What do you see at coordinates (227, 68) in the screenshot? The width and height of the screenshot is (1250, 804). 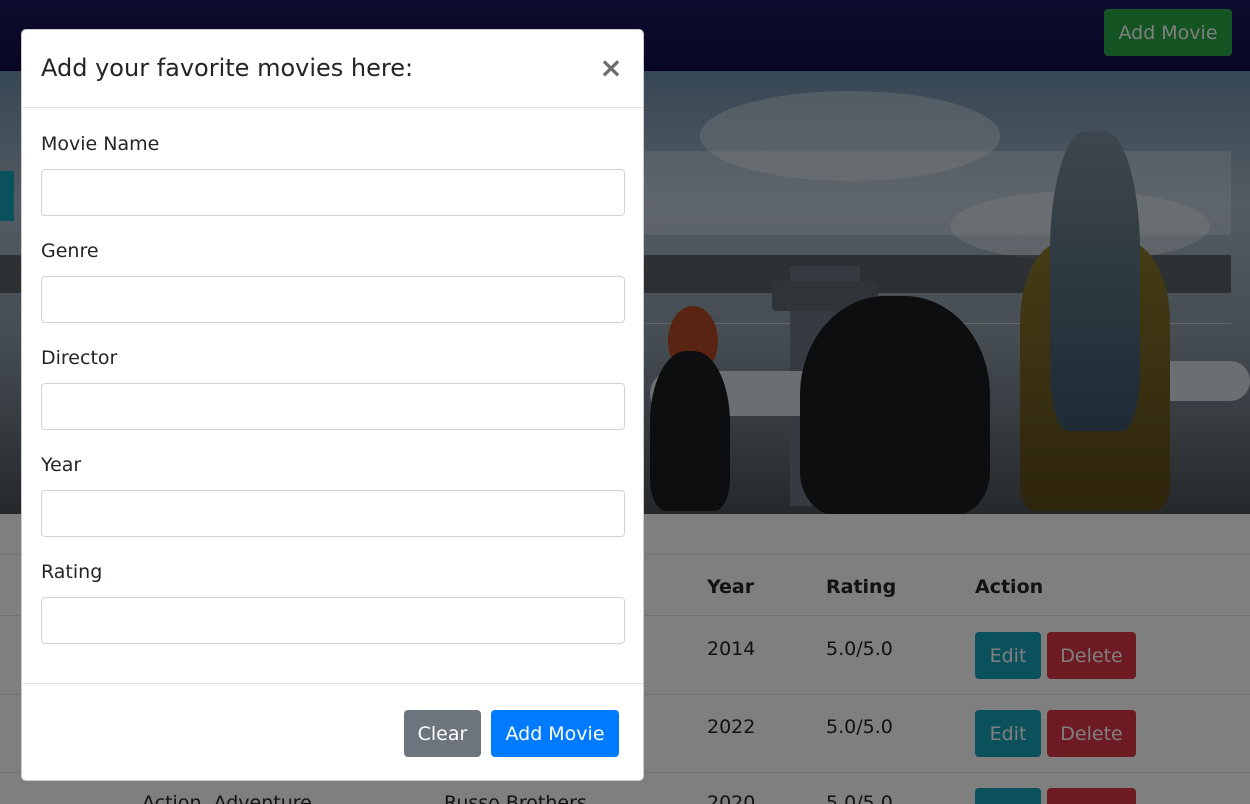 I see `modal-title: Add your favorite movies here:` at bounding box center [227, 68].